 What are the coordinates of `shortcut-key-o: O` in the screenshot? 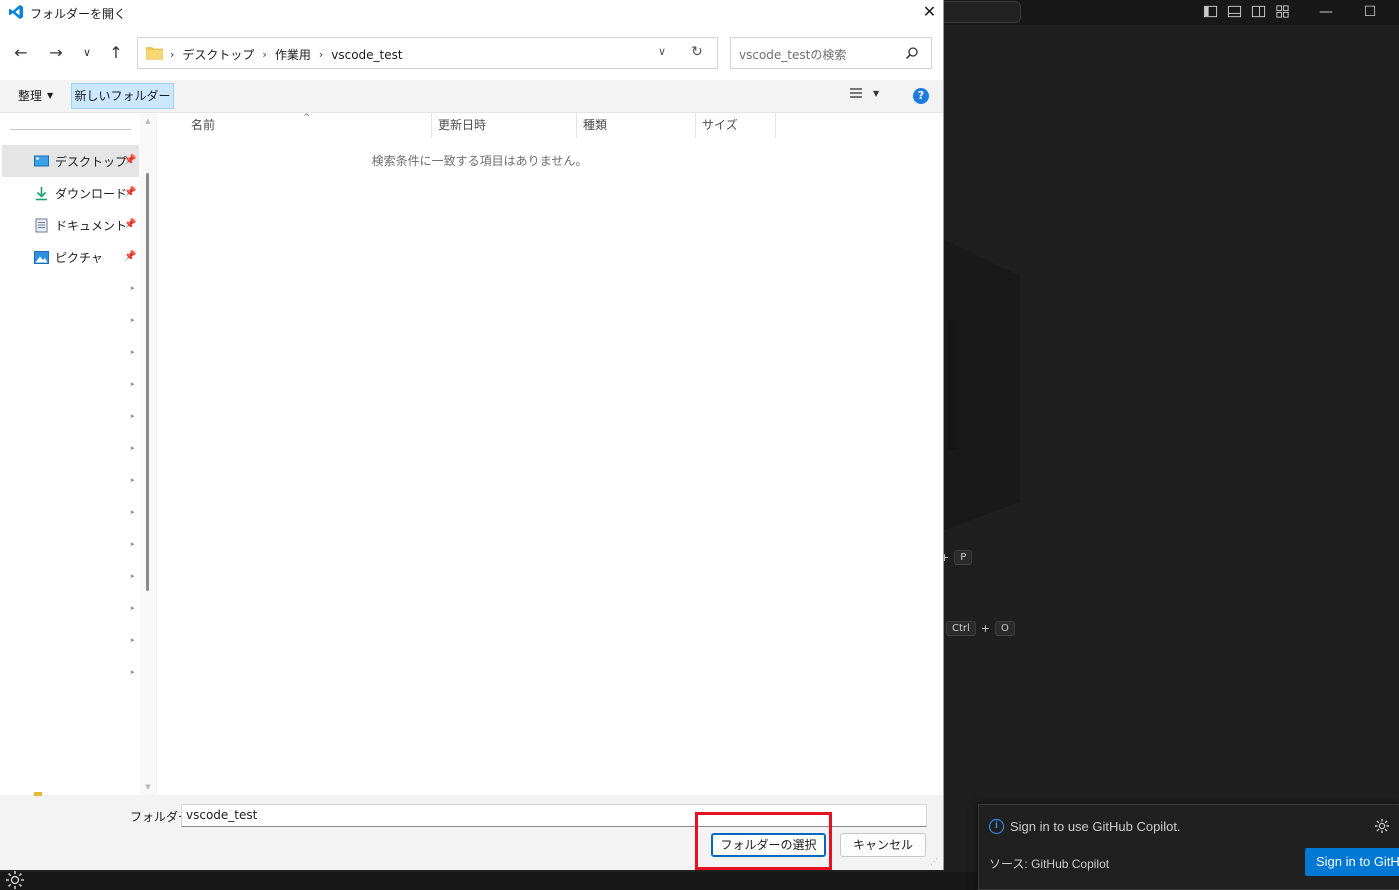 It's located at (1005, 628).